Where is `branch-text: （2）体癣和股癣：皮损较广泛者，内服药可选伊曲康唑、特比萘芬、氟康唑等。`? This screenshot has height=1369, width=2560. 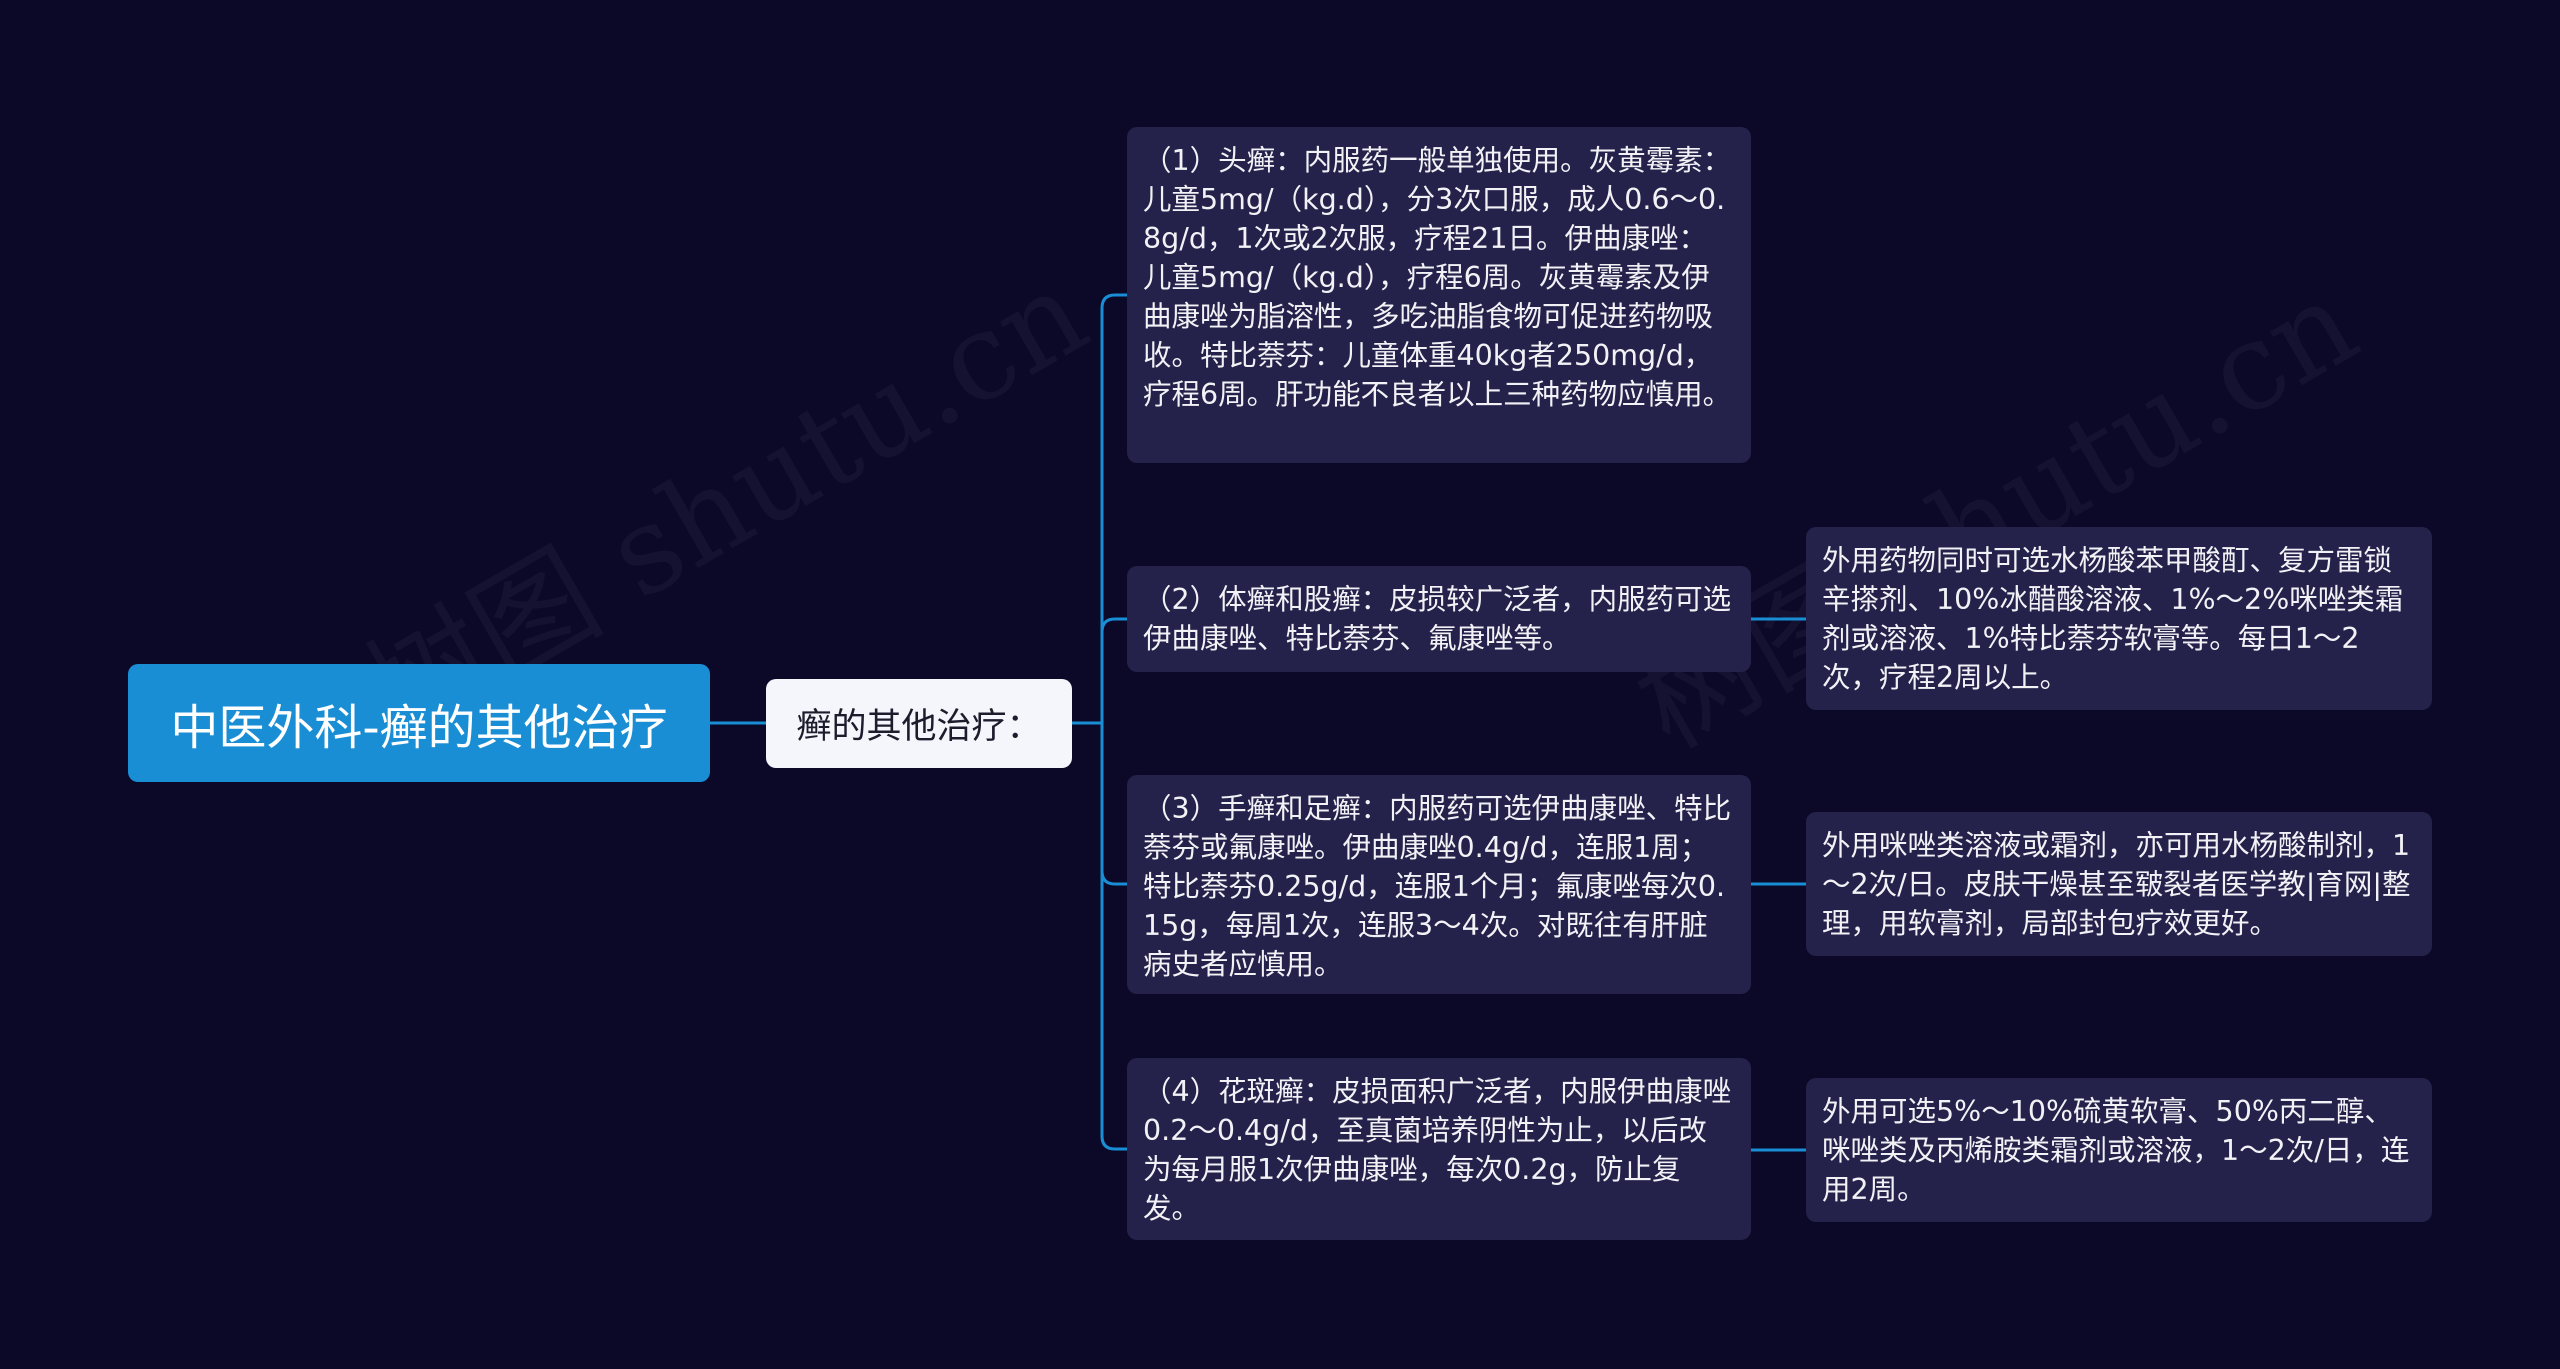 branch-text: （2）体癣和股癣：皮损较广泛者，内服药可选伊曲康唑、特比萘芬、氟康唑等。 is located at coordinates (1437, 619).